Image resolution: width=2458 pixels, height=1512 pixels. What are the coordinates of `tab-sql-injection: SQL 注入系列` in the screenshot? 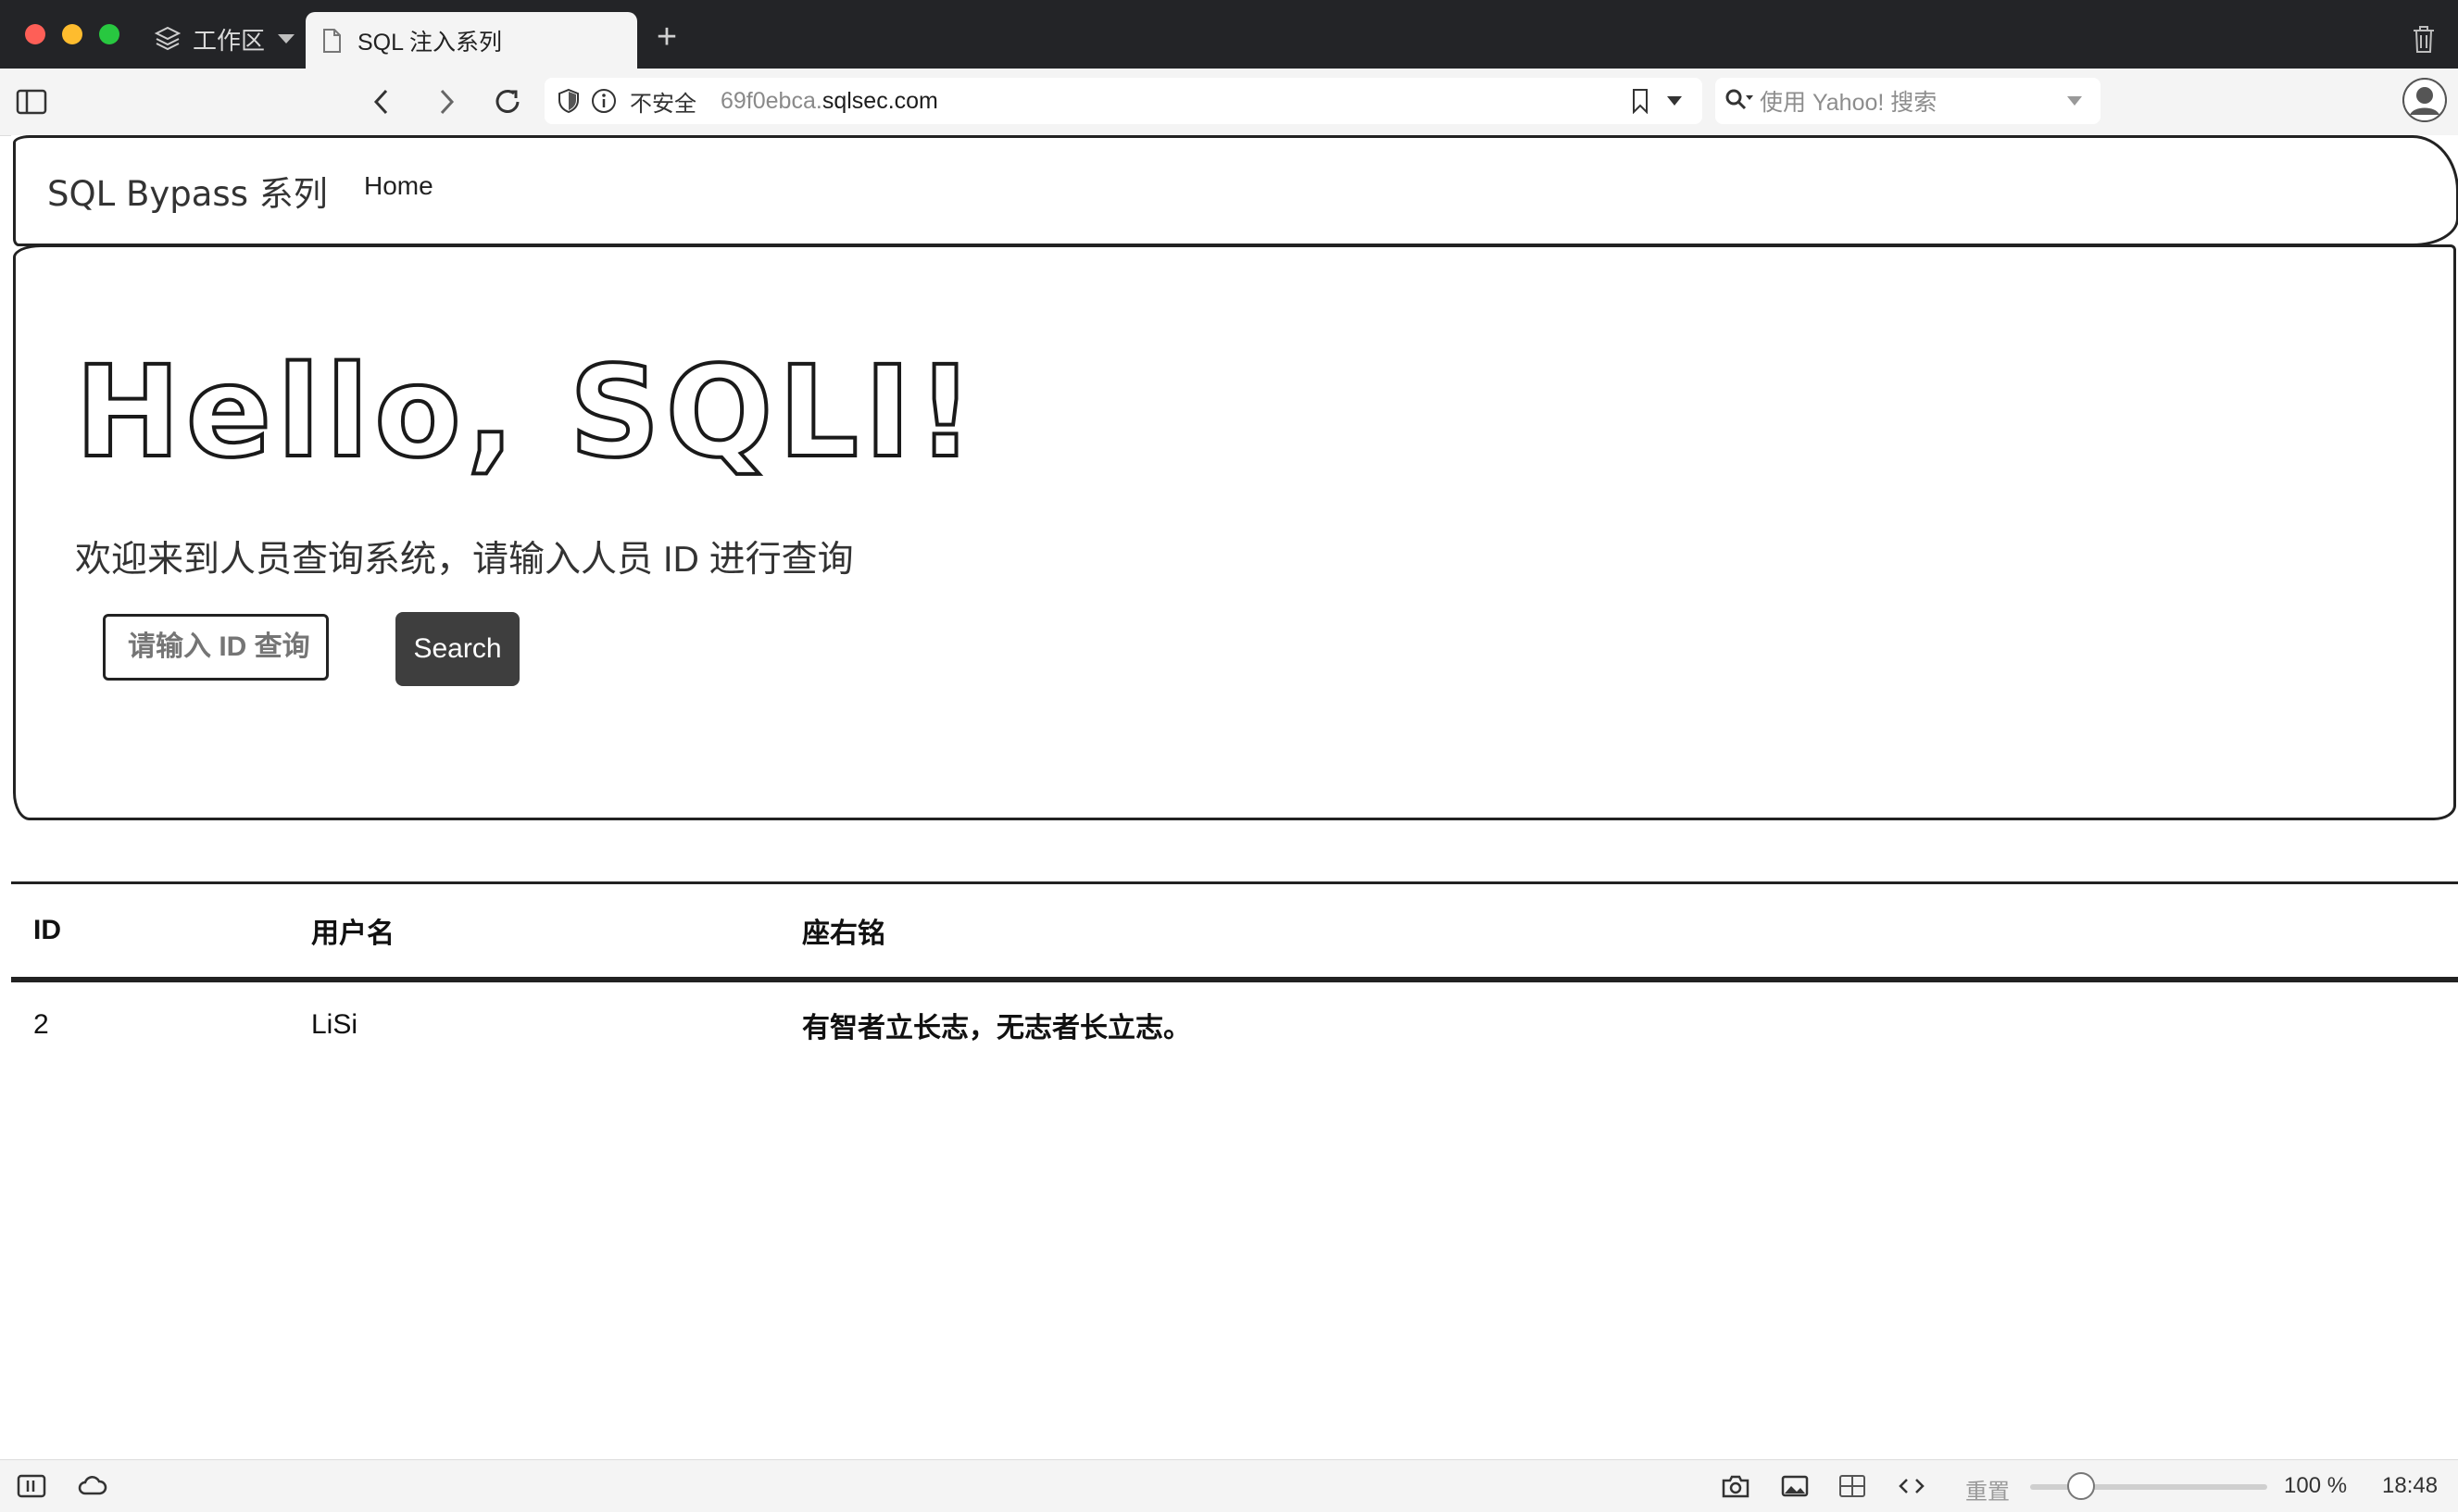 It's located at (471, 40).